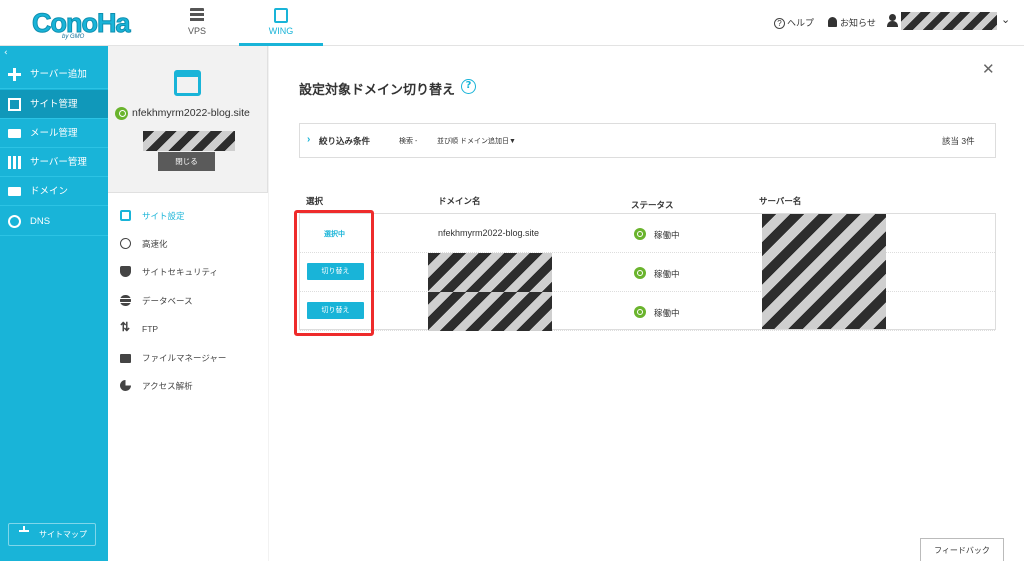 This screenshot has height=561, width=1024. I want to click on menu-item-database: データベース, so click(156, 301).